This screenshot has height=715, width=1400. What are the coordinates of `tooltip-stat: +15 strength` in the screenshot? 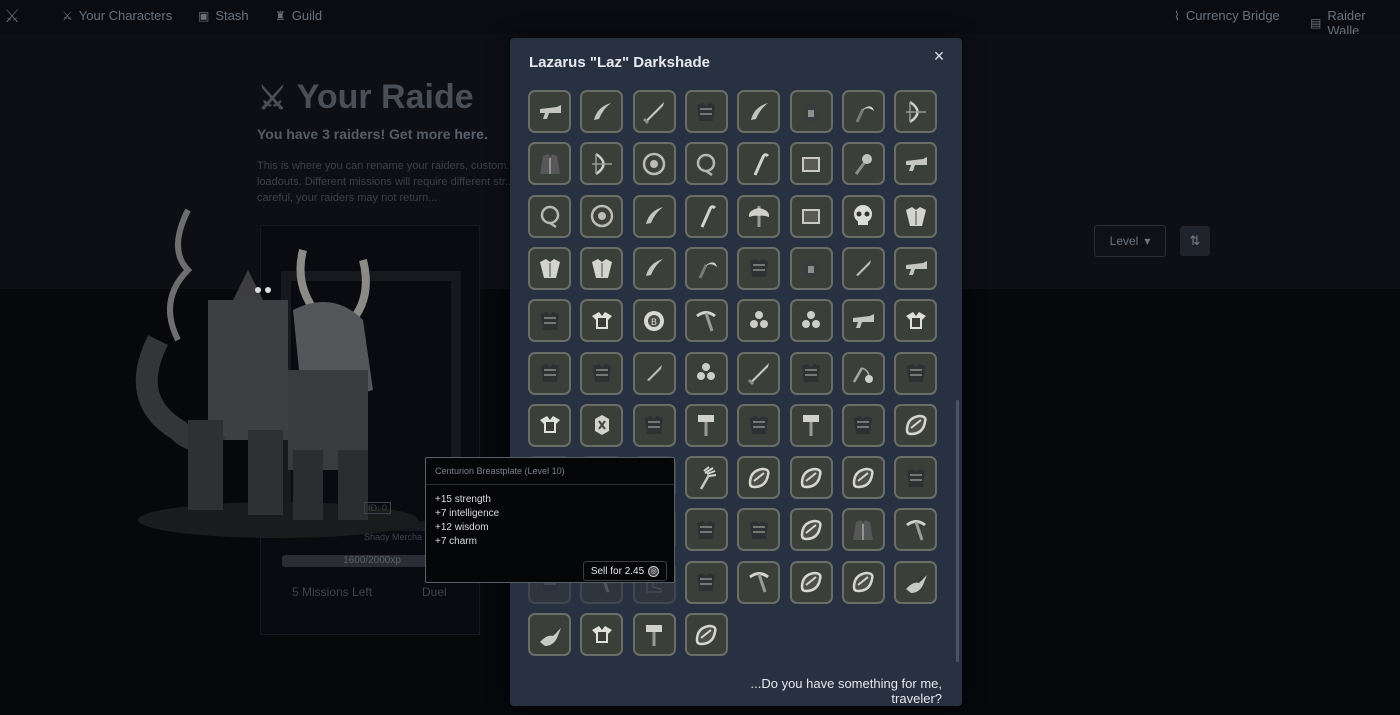 It's located at (463, 499).